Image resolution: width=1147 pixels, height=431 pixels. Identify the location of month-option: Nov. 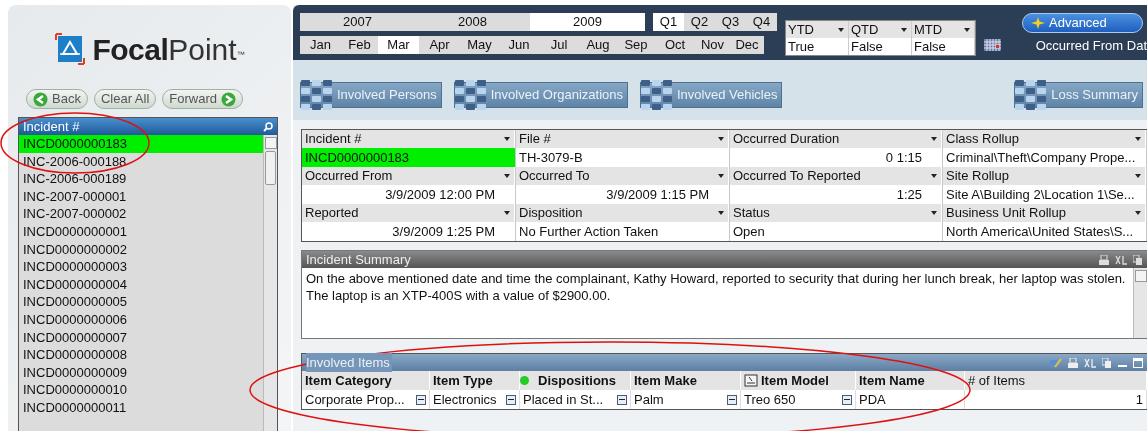
(712, 45).